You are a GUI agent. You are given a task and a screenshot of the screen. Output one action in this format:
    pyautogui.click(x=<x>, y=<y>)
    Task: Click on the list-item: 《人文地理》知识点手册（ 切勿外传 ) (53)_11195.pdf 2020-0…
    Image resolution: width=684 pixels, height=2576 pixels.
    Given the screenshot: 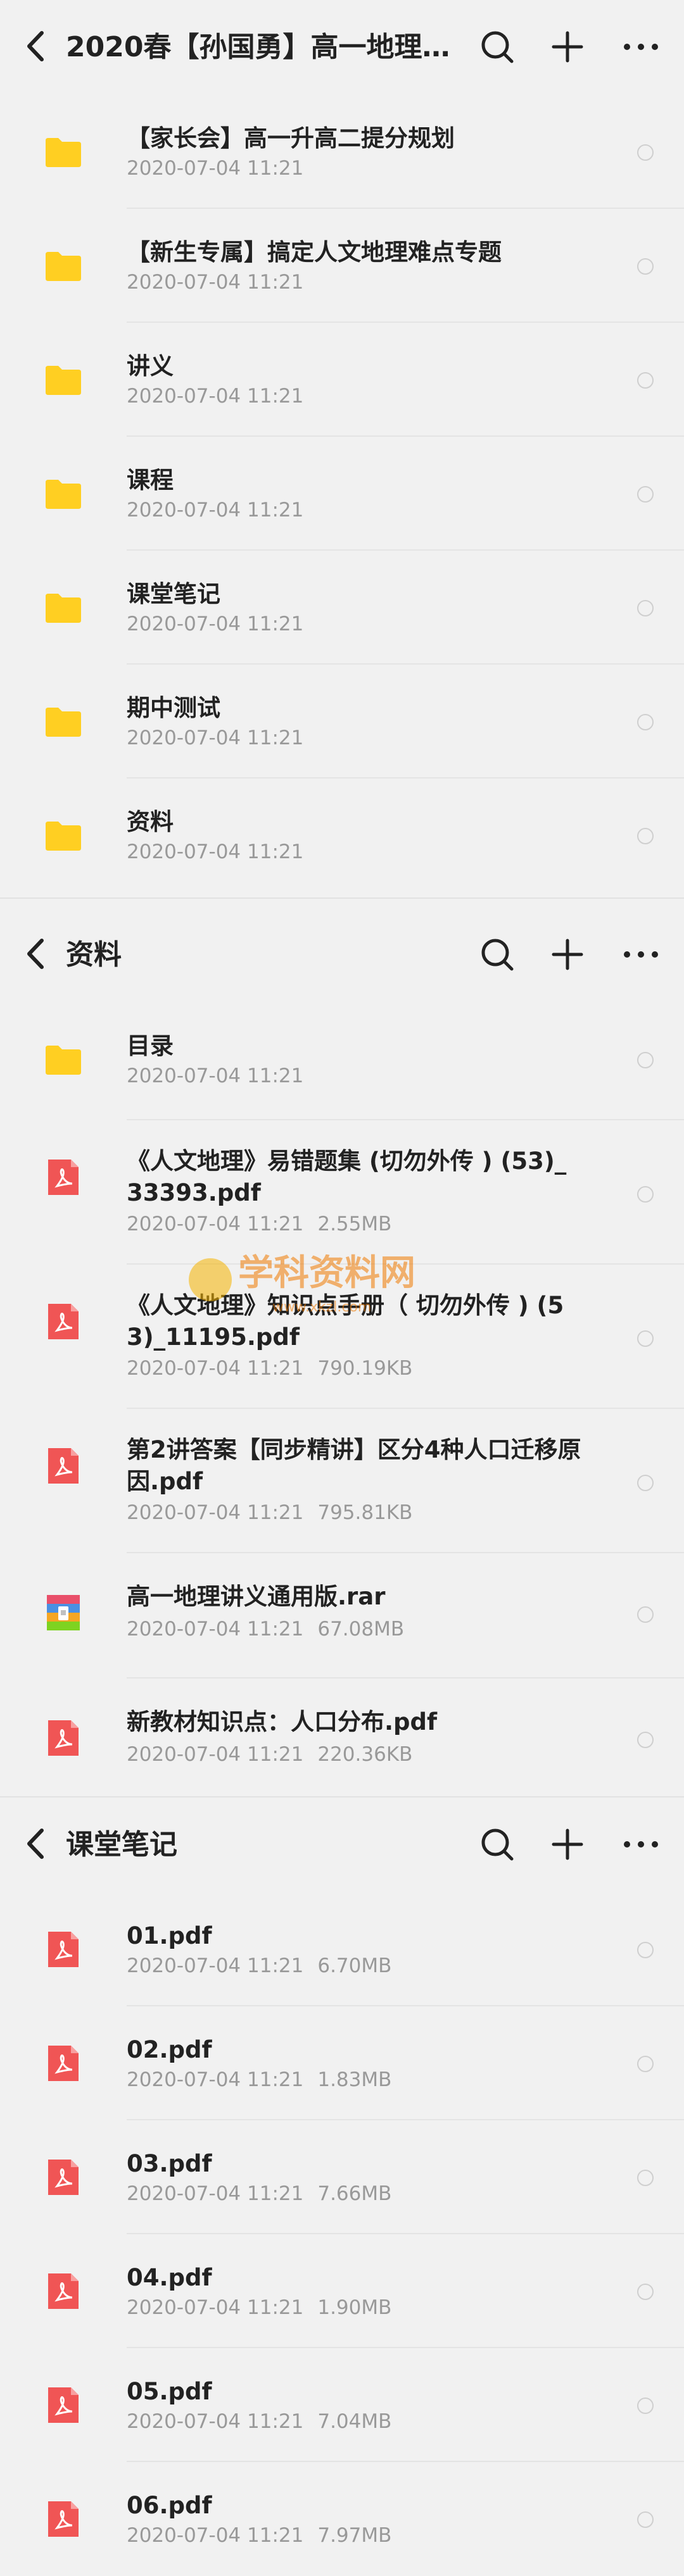 What is the action you would take?
    pyautogui.click(x=342, y=1337)
    